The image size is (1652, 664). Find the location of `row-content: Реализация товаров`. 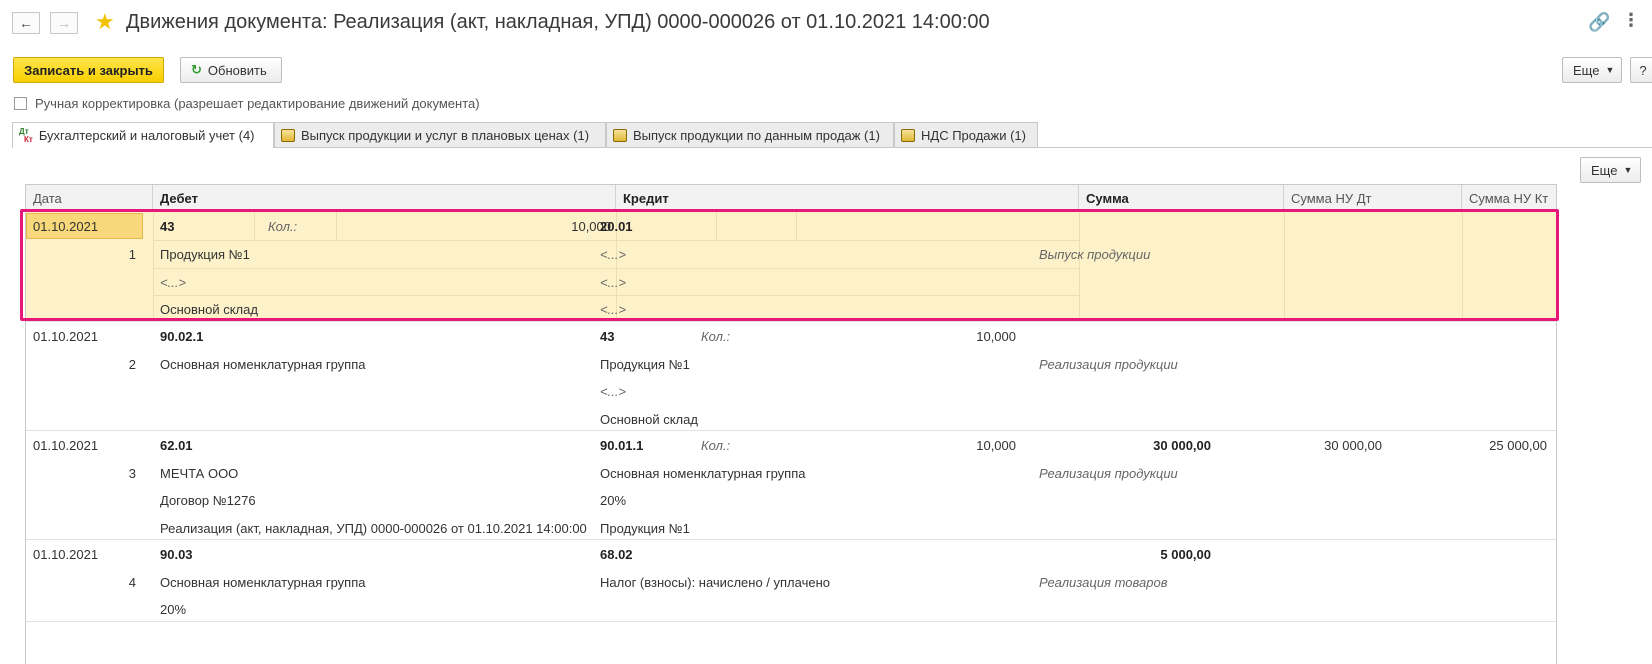

row-content: Реализация товаров is located at coordinates (1103, 582).